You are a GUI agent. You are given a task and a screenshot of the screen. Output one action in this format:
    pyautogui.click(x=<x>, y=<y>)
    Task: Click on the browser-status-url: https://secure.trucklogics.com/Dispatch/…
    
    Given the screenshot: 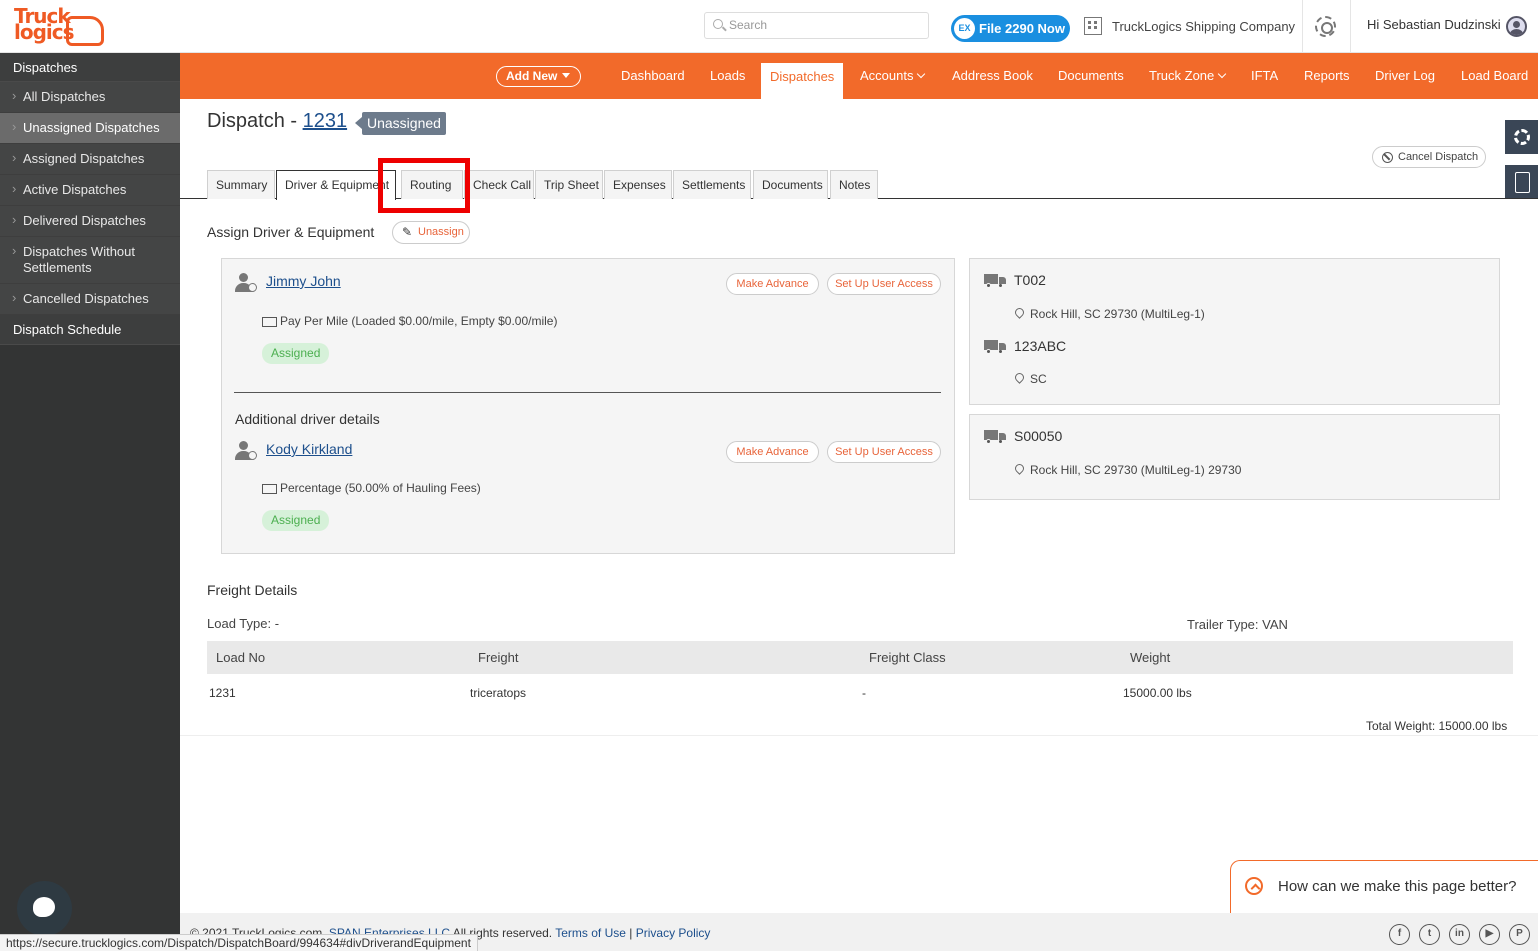 What is the action you would take?
    pyautogui.click(x=239, y=942)
    